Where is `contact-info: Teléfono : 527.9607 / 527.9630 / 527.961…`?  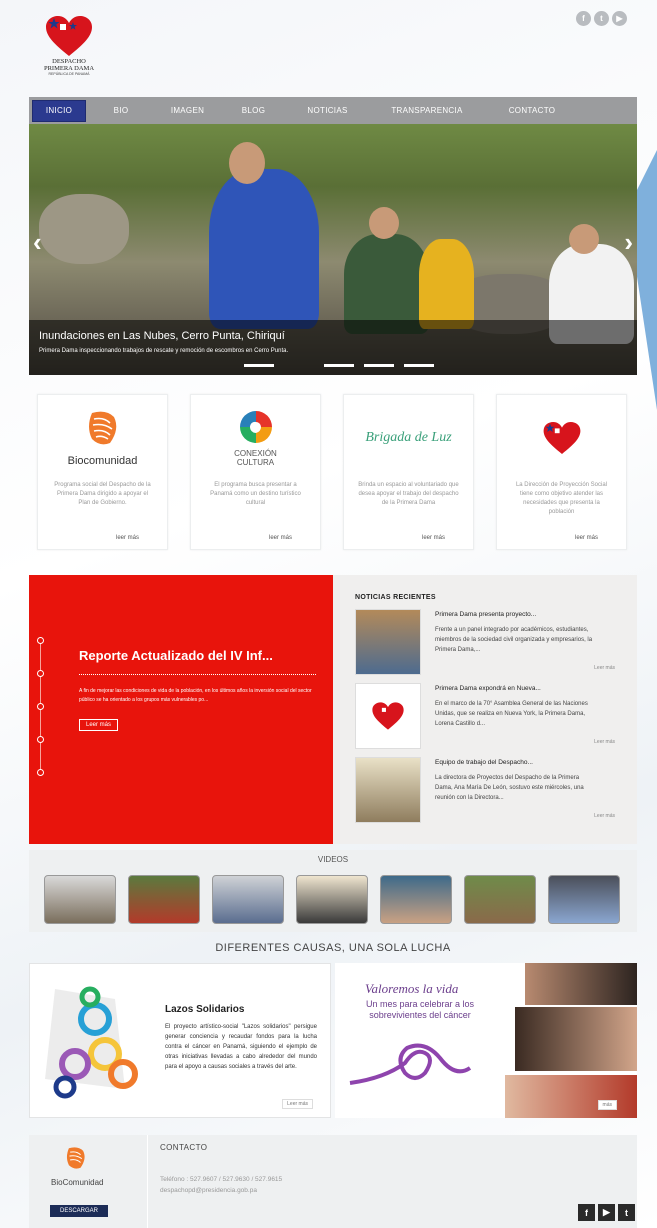 contact-info: Teléfono : 527.9607 / 527.9630 / 527.961… is located at coordinates (221, 1185).